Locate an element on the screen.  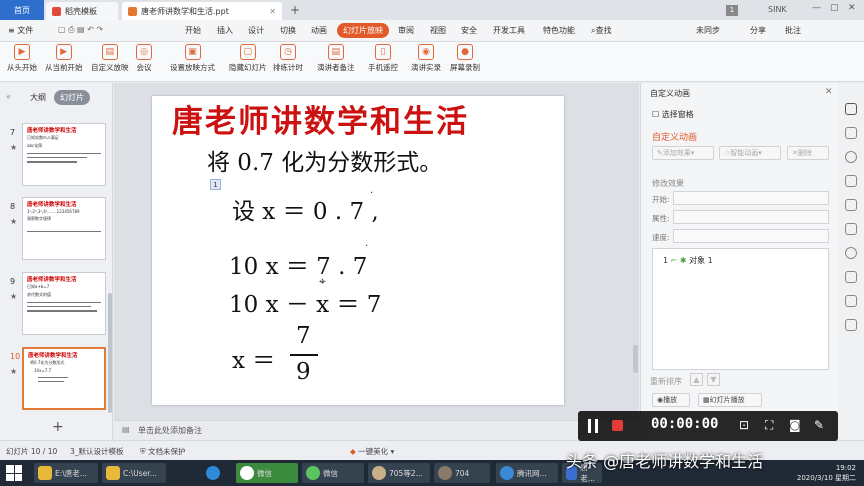
equation-line-4: x ＝ is located at coordinates (253, 358).